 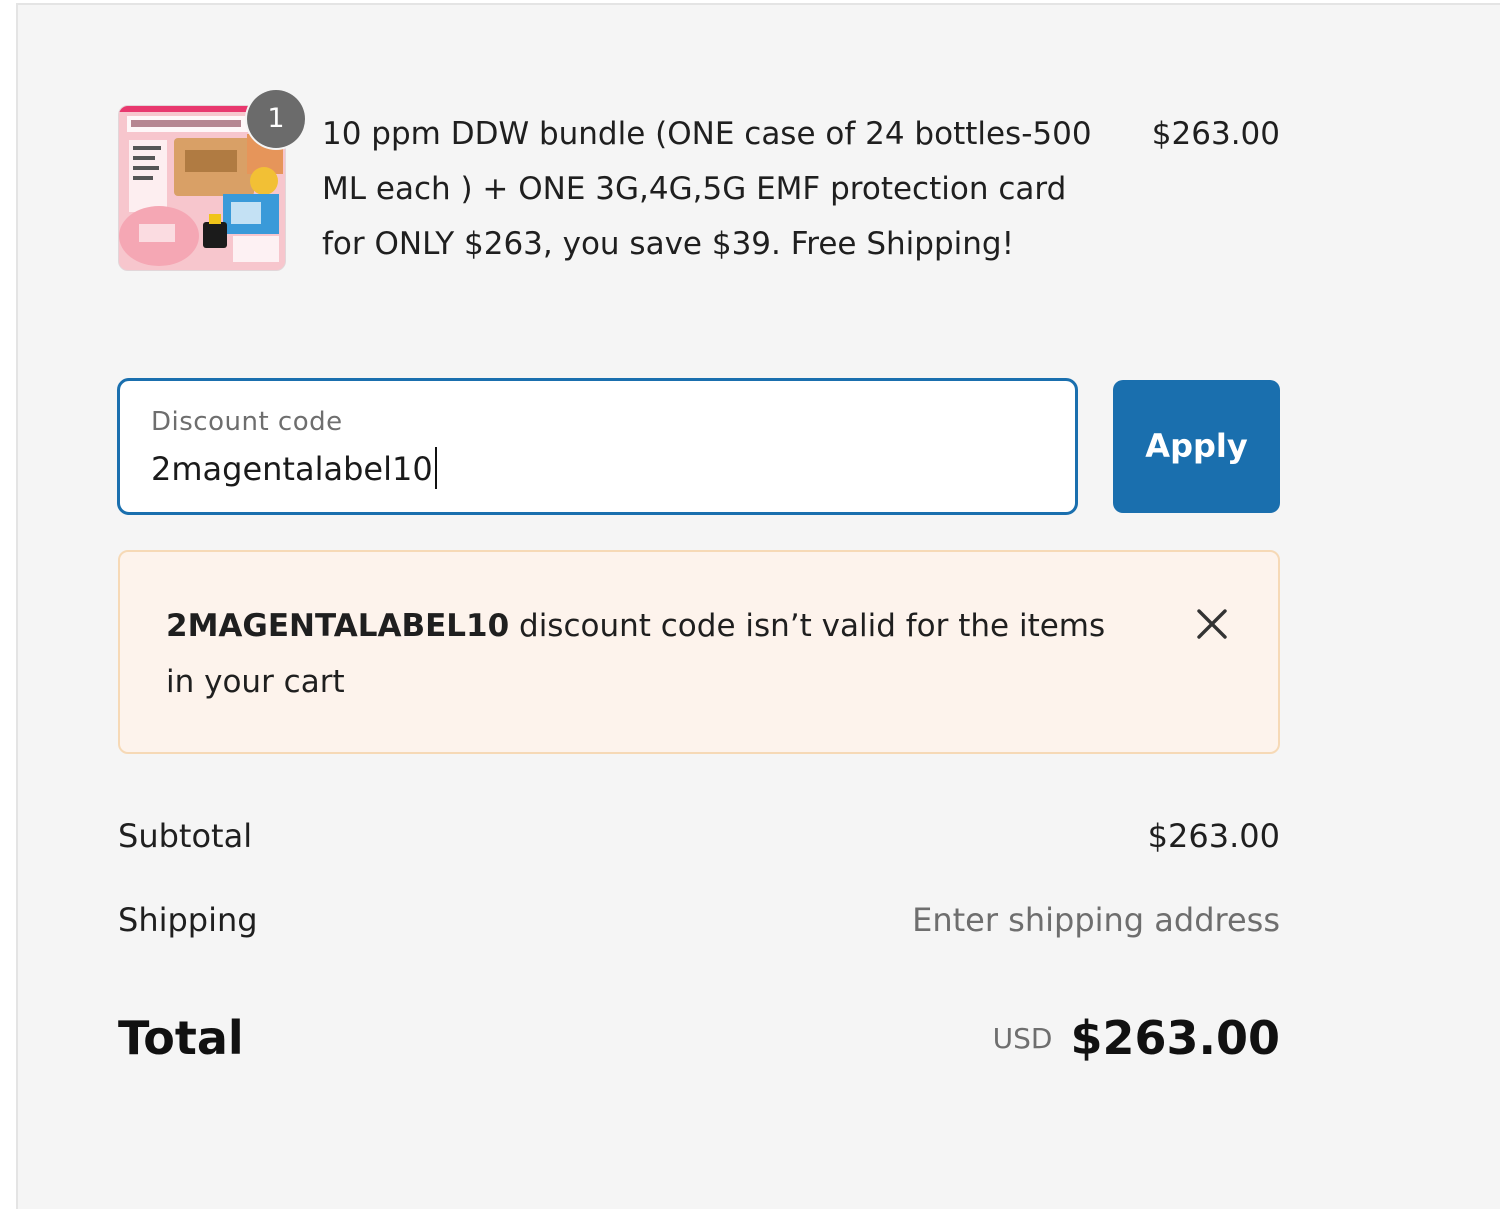 I want to click on total-label: Total, so click(x=181, y=1038).